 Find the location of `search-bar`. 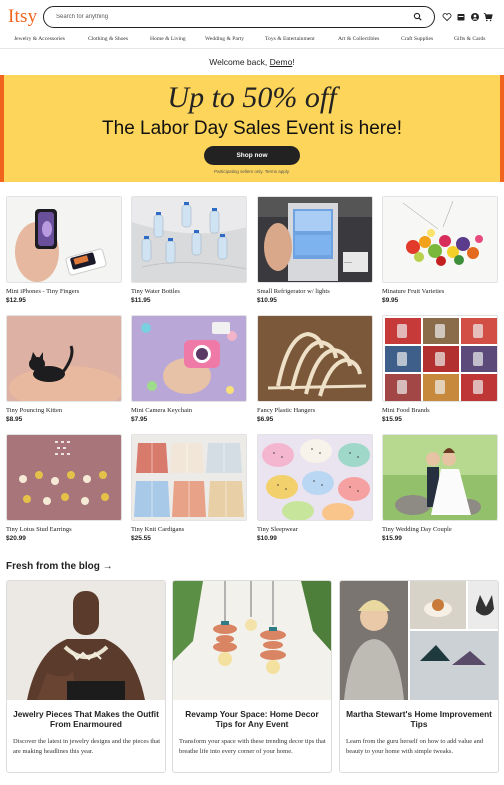

search-bar is located at coordinates (239, 17).